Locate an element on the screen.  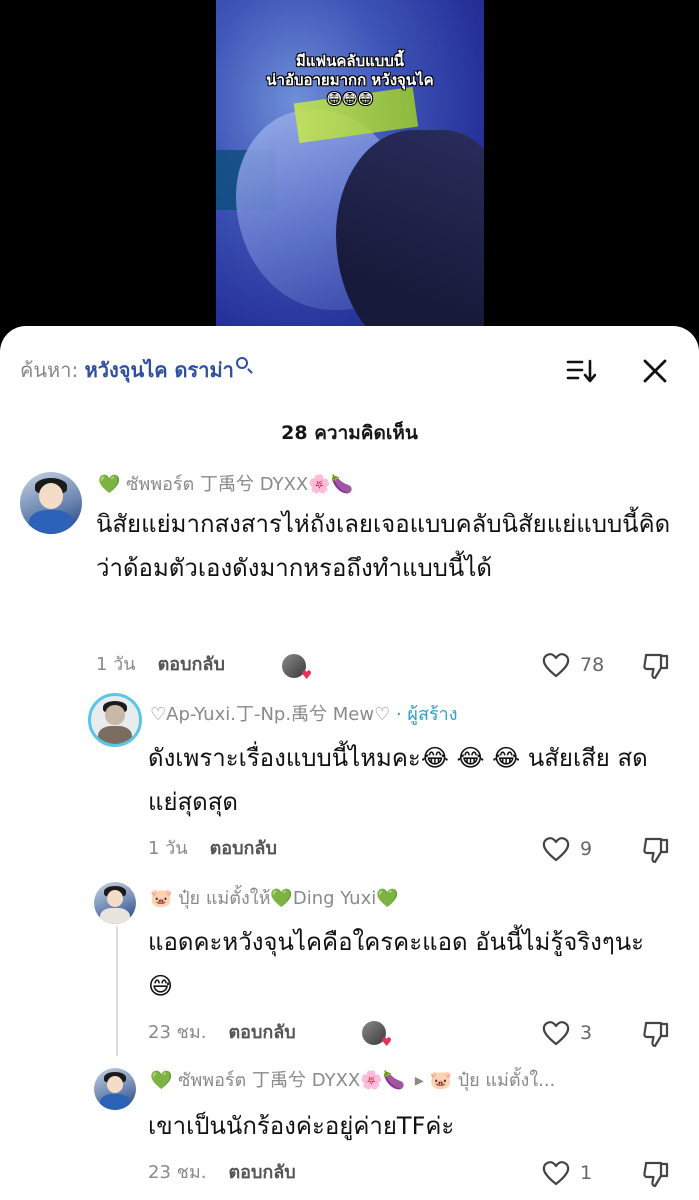
like-button: 78 is located at coordinates (573, 665).